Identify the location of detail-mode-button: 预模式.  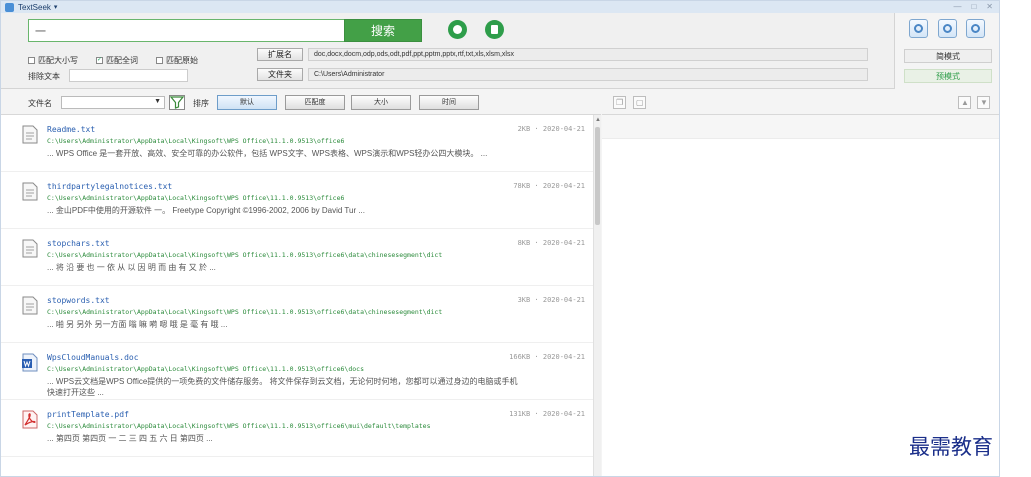
(948, 76).